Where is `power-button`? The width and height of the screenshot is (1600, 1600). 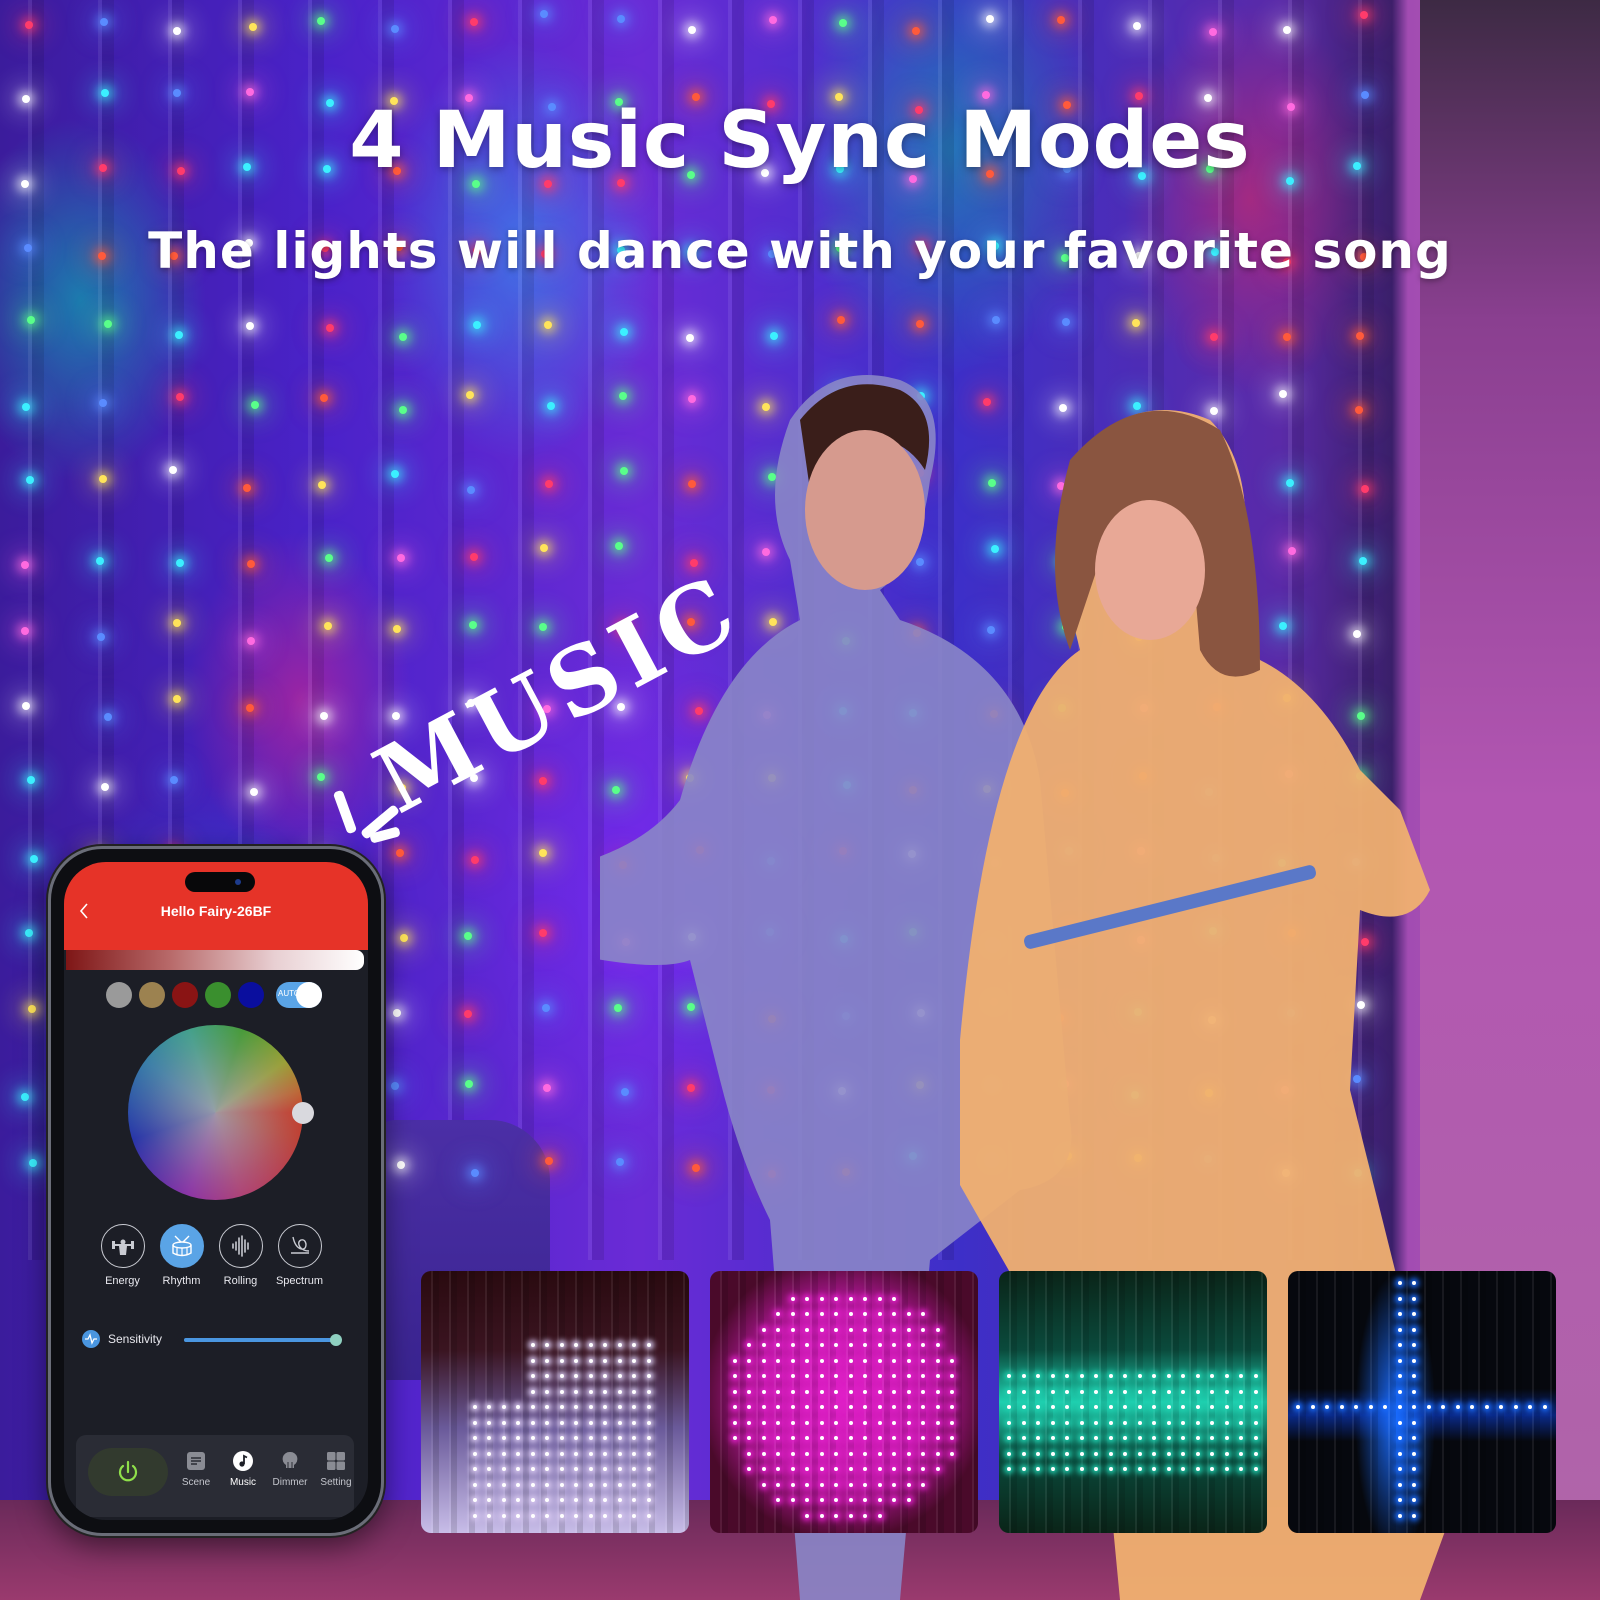
power-button is located at coordinates (128, 1472).